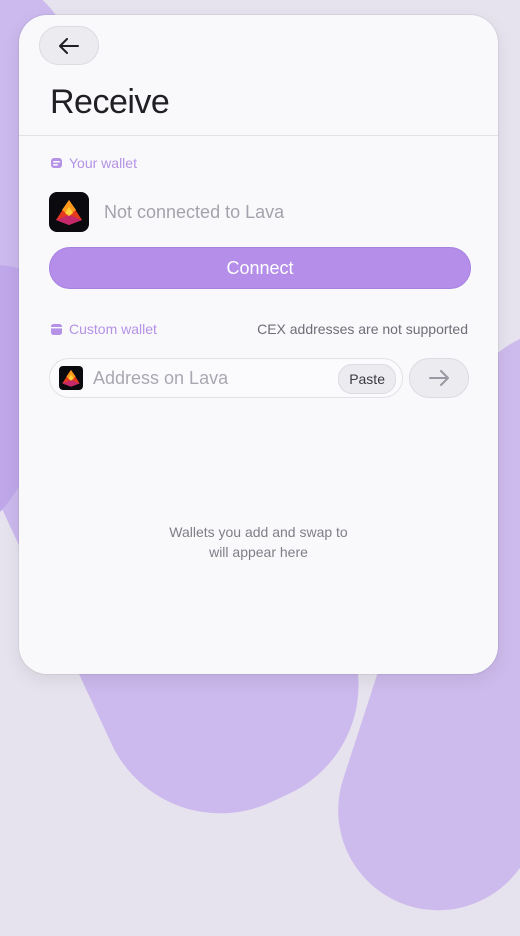 This screenshot has height=936, width=520. I want to click on arrow-right-icon, so click(439, 378).